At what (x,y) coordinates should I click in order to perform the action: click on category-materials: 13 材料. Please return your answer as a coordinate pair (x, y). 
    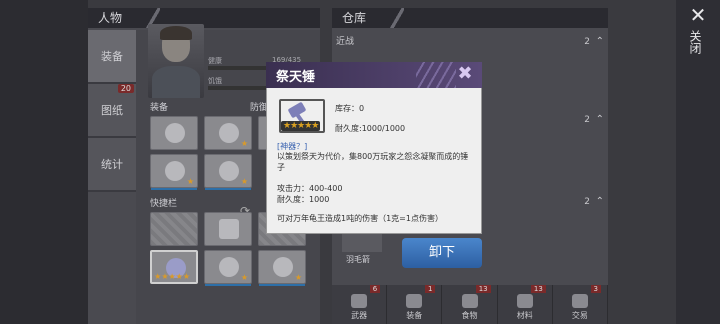
    Looking at the image, I should click on (525, 304).